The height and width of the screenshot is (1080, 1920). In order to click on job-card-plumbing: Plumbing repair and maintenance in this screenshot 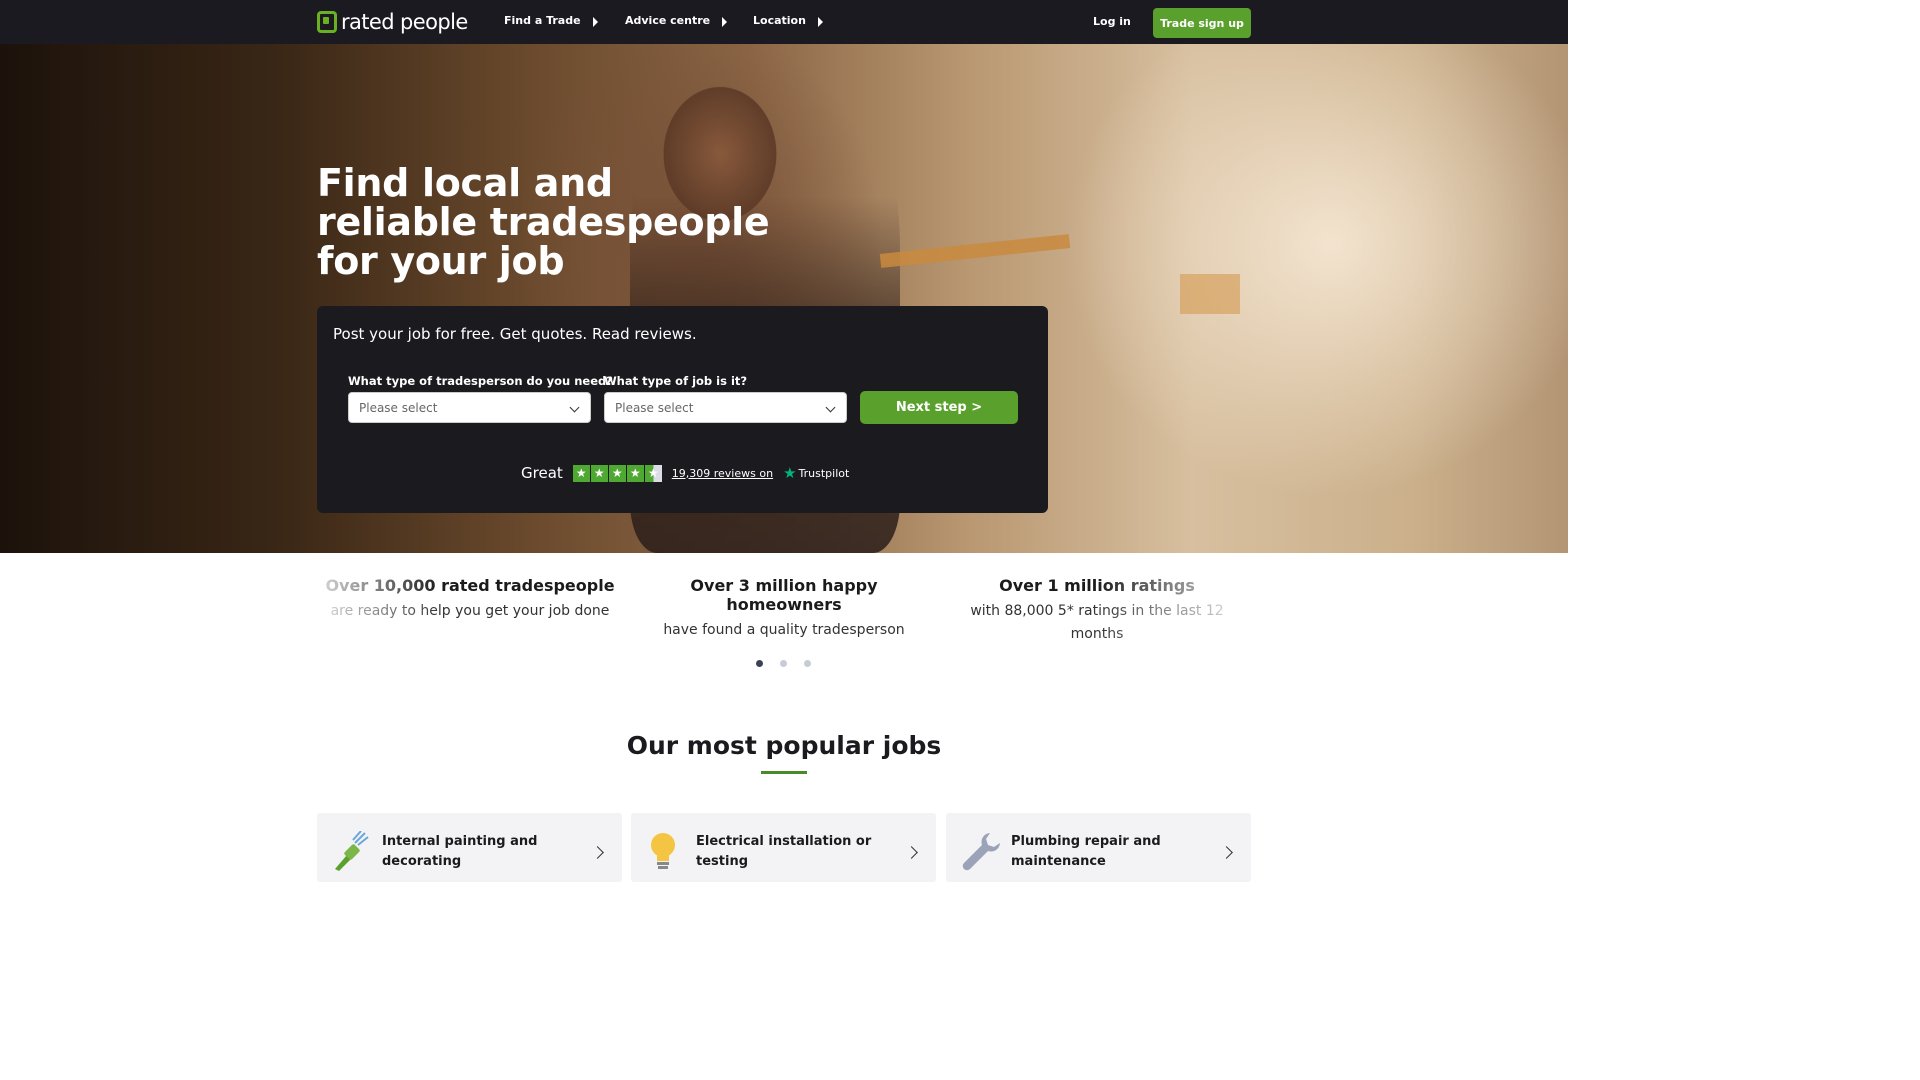, I will do `click(1098, 847)`.